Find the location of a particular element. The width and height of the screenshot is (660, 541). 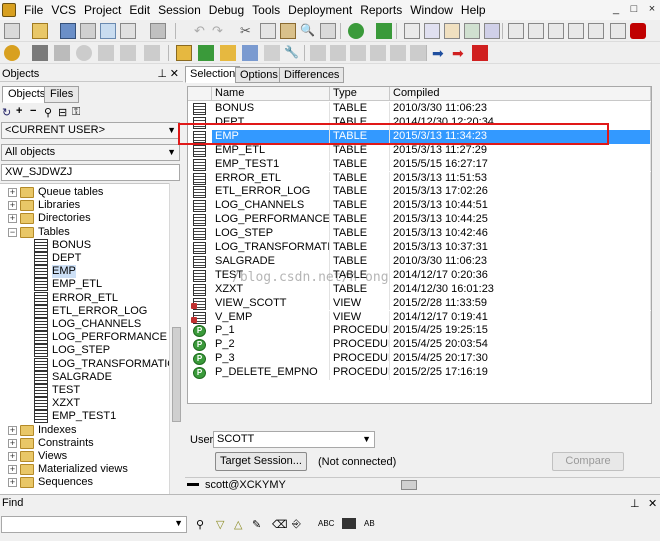

replace-icon is located at coordinates (328, 31).